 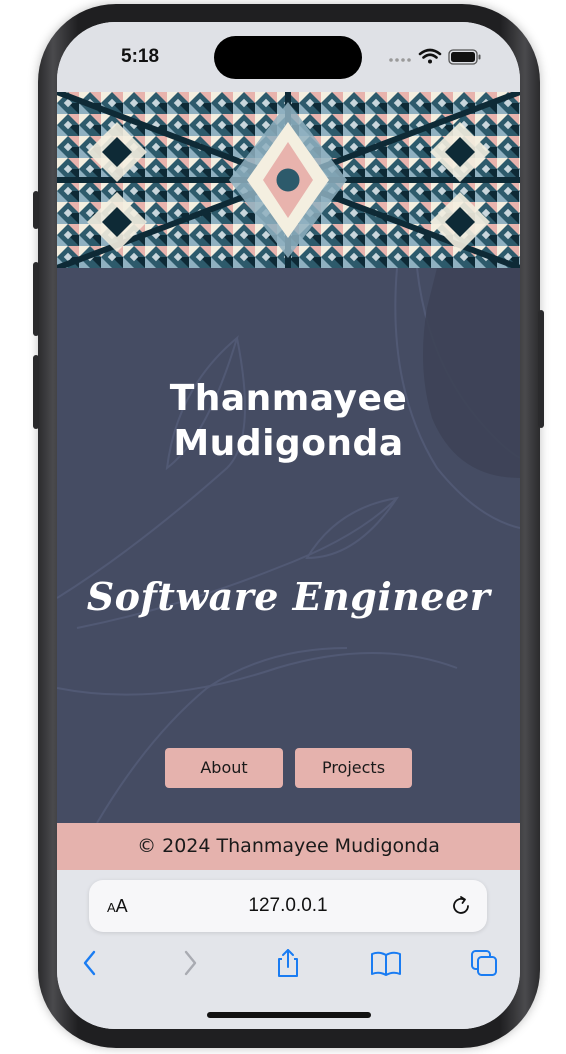 I want to click on volume-up-button, so click(x=36, y=299).